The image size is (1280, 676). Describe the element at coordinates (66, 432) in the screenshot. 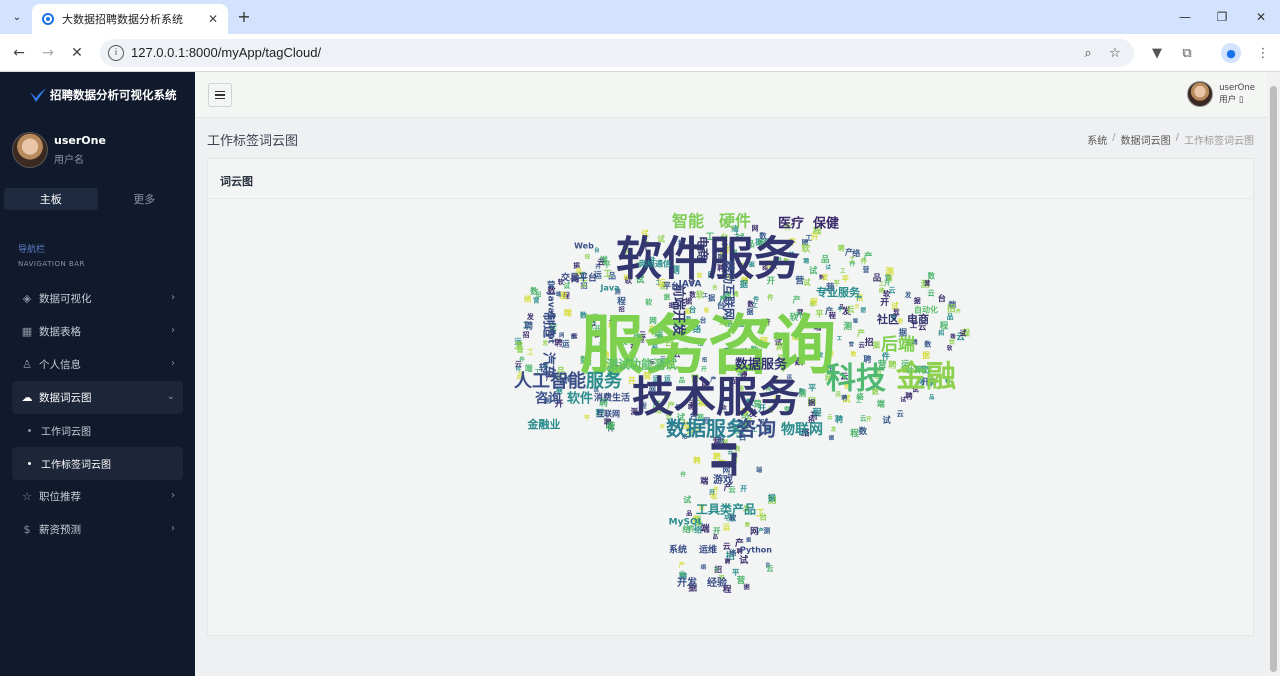

I see `sidebar-subitem-label: 工作词云图` at that location.